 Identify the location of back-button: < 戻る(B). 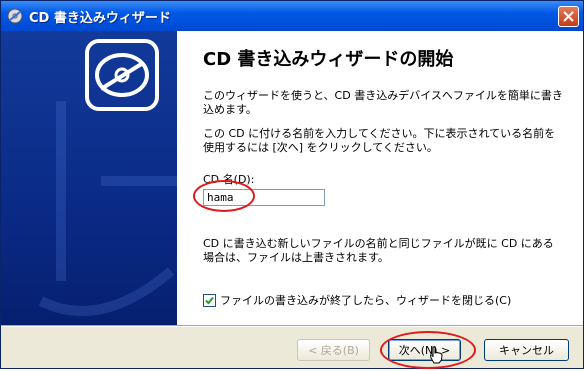
(333, 350).